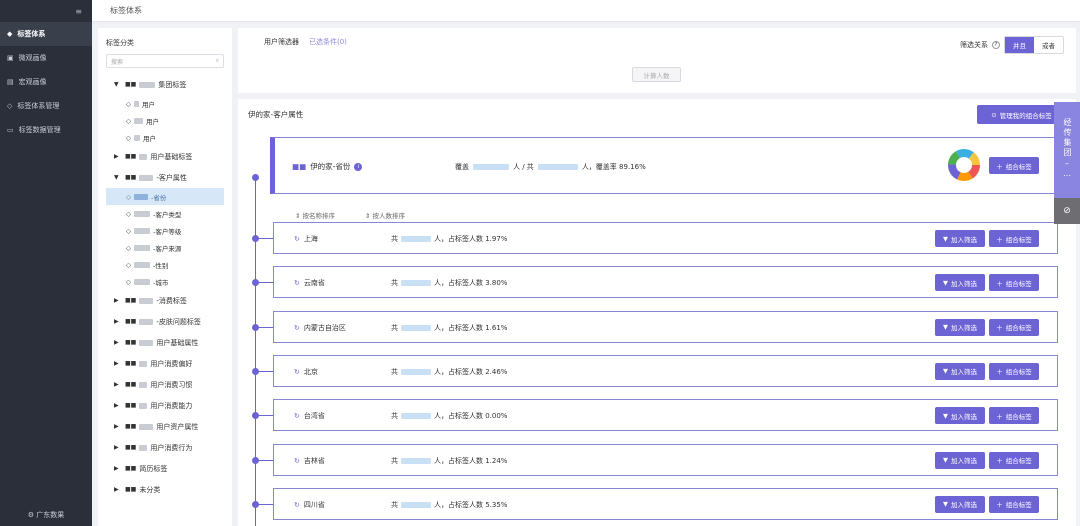 This screenshot has width=1080, height=526. Describe the element at coordinates (165, 177) in the screenshot. I see `tree-group: ▼ ■■ -客户属性` at that location.